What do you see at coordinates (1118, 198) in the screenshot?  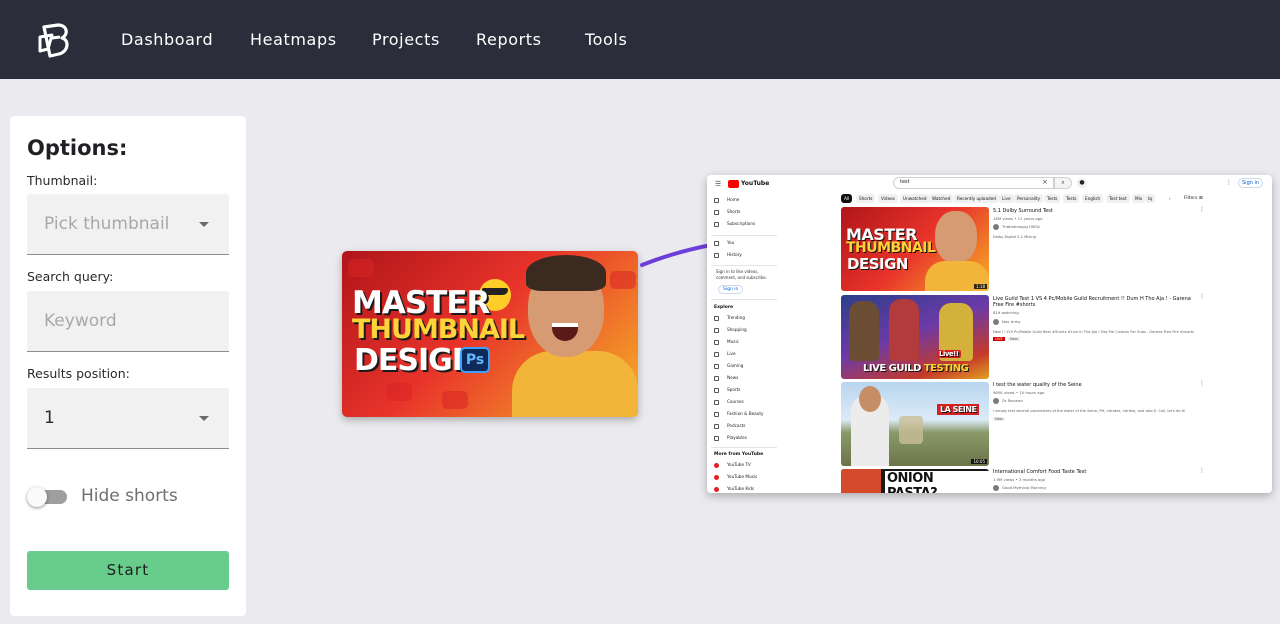 I see `chip: Test test` at bounding box center [1118, 198].